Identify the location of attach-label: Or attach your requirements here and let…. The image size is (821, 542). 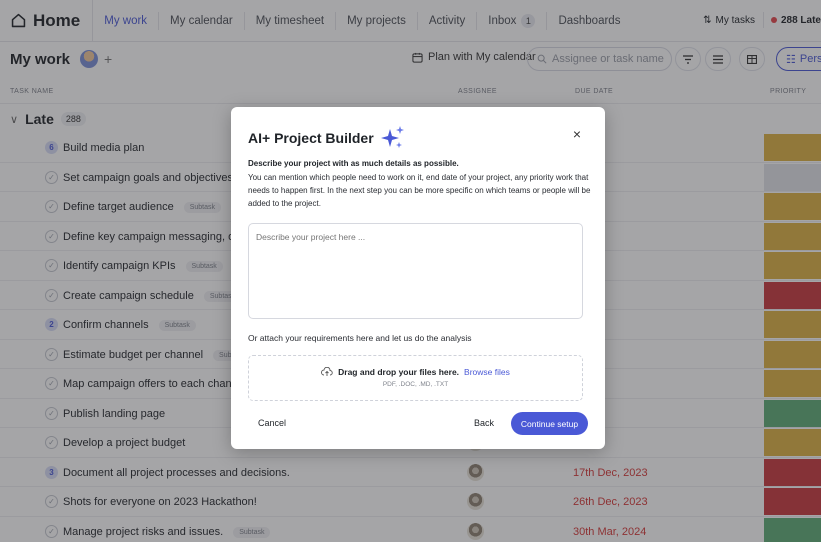
(360, 338).